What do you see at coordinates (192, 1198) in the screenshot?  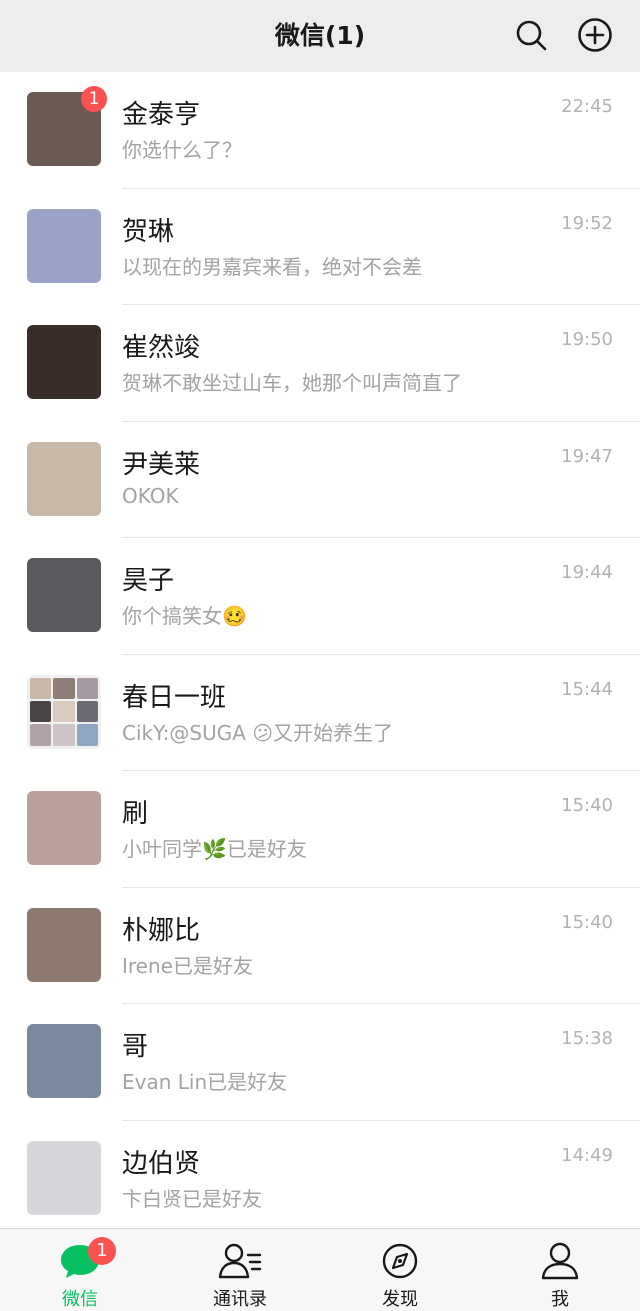 I see `chat-preview: 卞白贤已是好友` at bounding box center [192, 1198].